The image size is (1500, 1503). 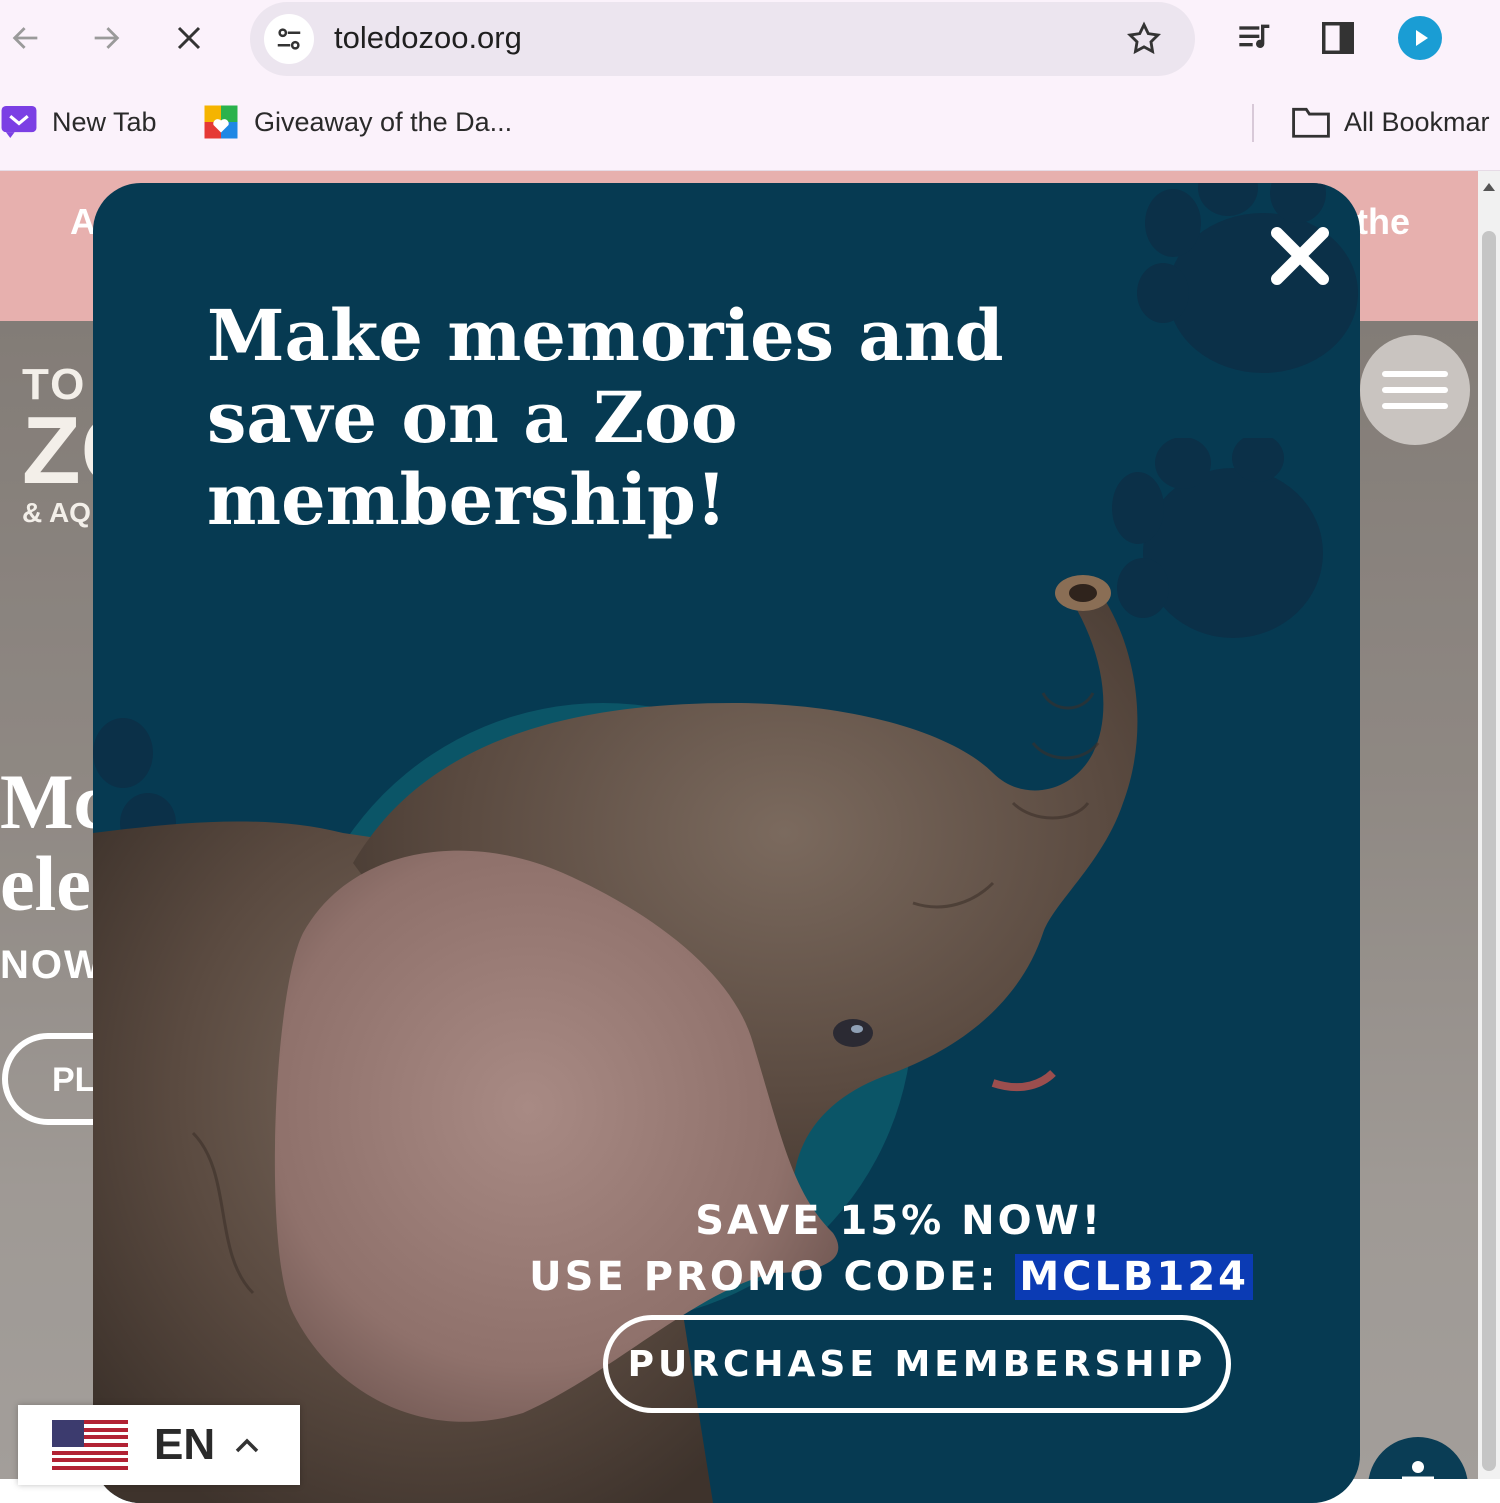 I want to click on side-panel-icon, so click(x=1338, y=38).